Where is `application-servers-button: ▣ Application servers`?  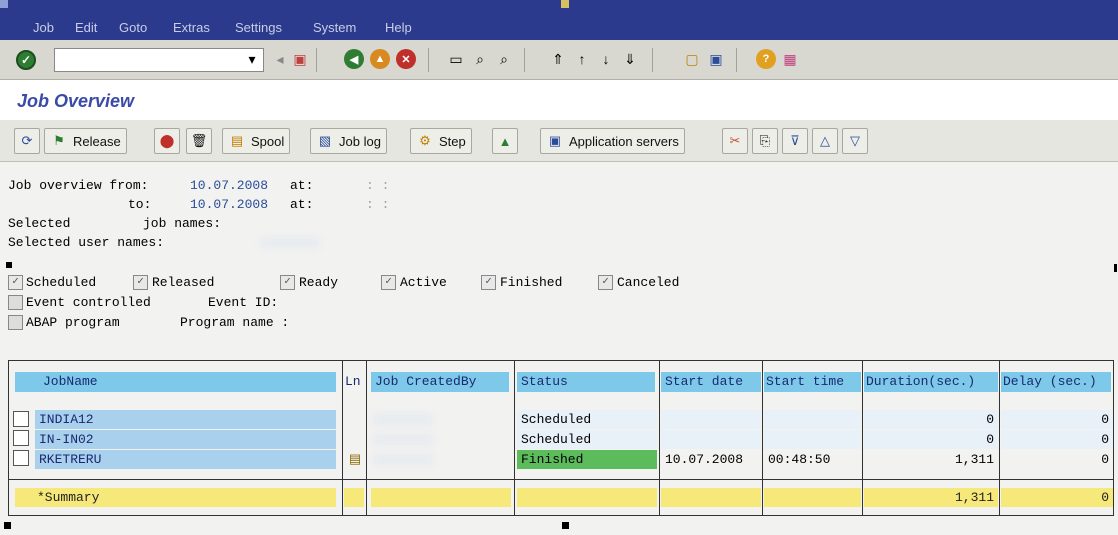
application-servers-button: ▣ Application servers is located at coordinates (612, 141).